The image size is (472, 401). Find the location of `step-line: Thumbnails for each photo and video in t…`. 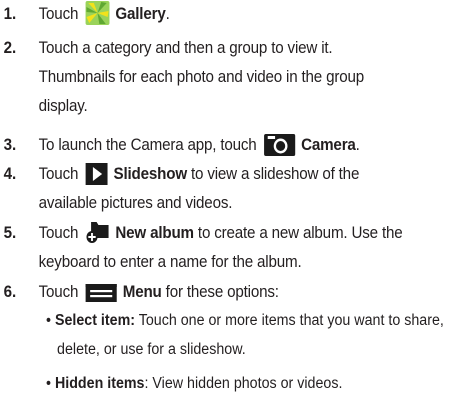

step-line: Thumbnails for each photo and video in t… is located at coordinates (201, 77).